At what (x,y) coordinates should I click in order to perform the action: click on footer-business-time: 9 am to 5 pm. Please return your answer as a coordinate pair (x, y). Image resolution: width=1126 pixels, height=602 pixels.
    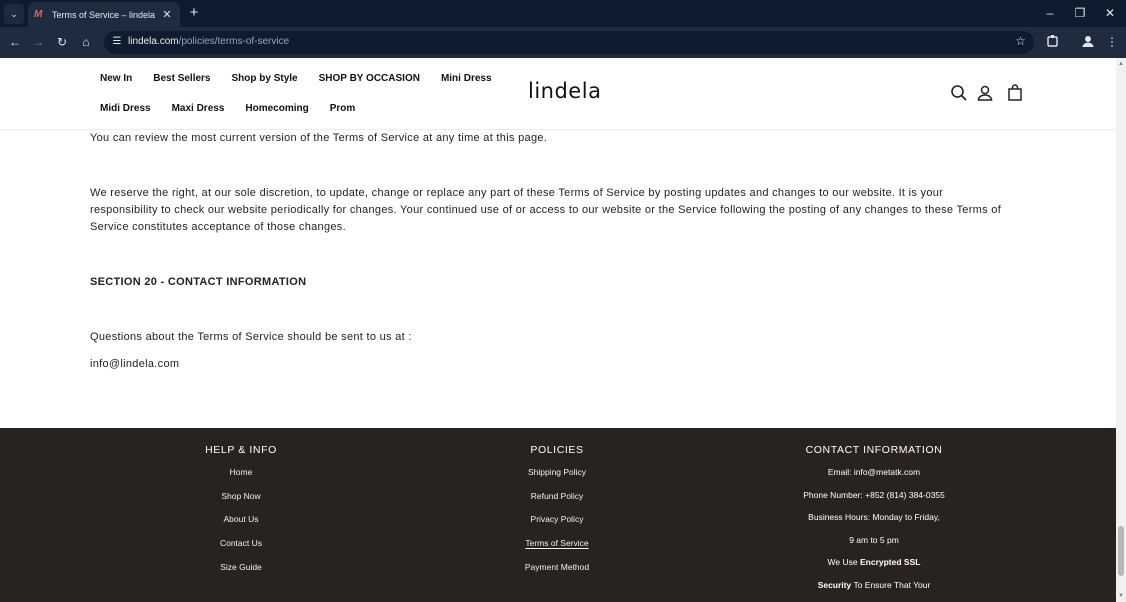
    Looking at the image, I should click on (874, 539).